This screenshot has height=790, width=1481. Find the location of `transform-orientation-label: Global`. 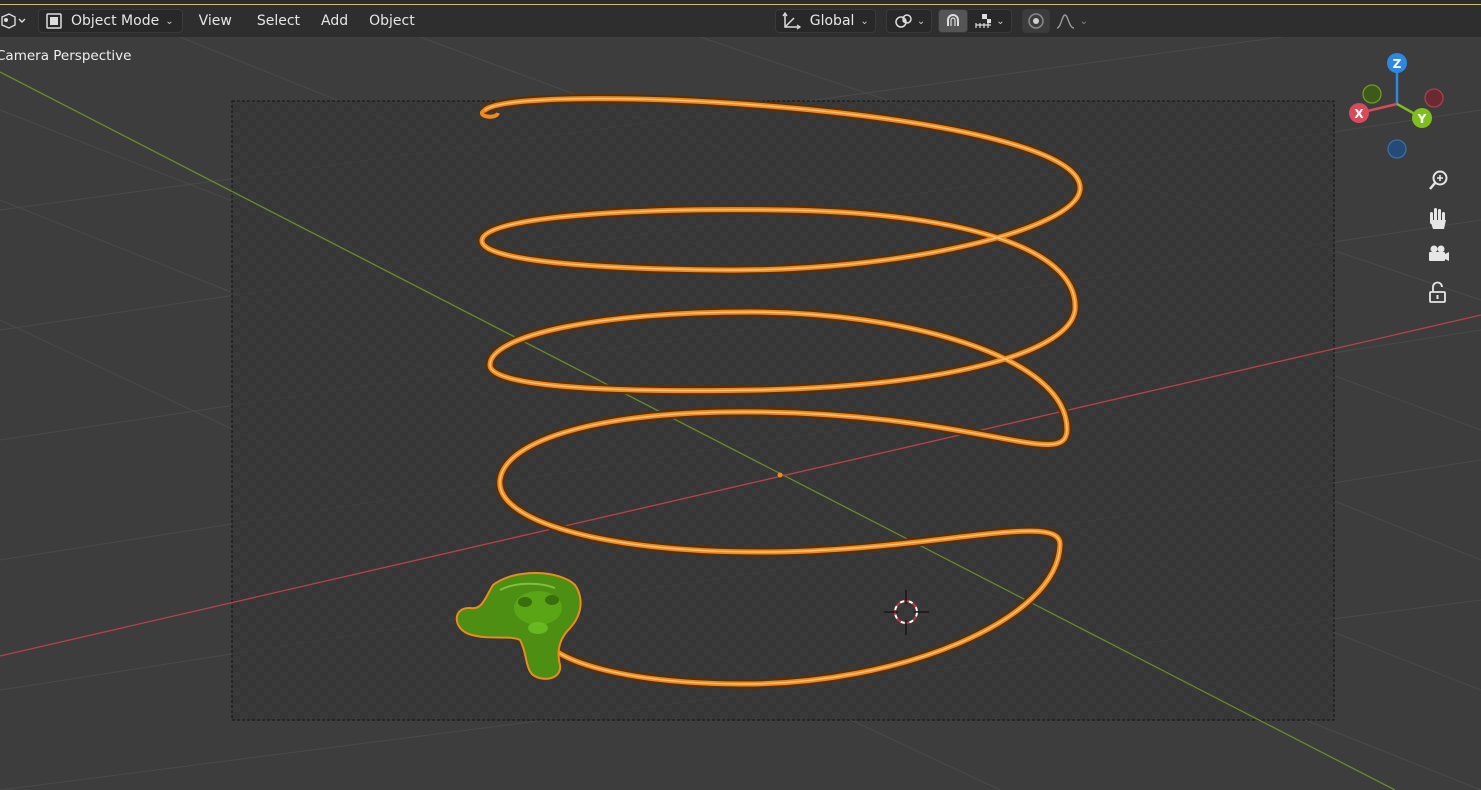

transform-orientation-label: Global is located at coordinates (832, 21).